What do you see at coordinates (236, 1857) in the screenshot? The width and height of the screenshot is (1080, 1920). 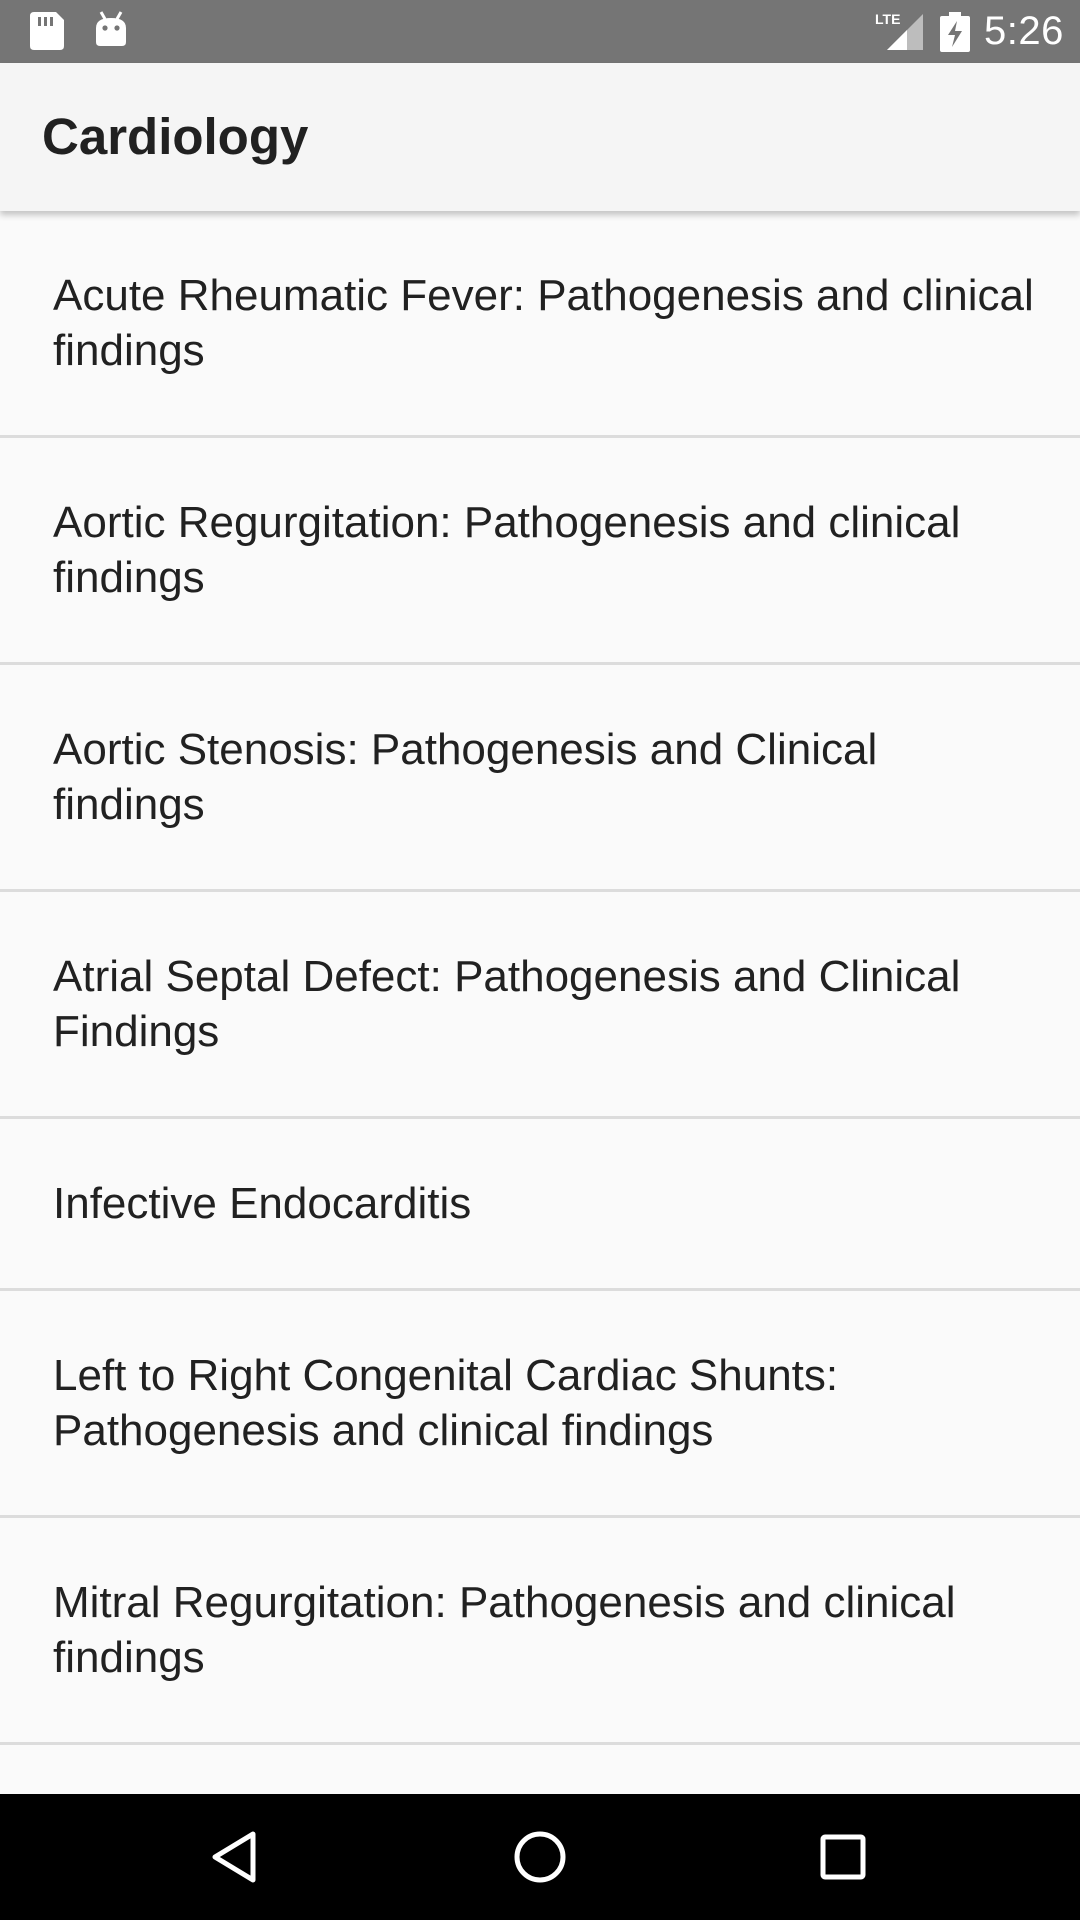 I see `back-triangle-icon` at bounding box center [236, 1857].